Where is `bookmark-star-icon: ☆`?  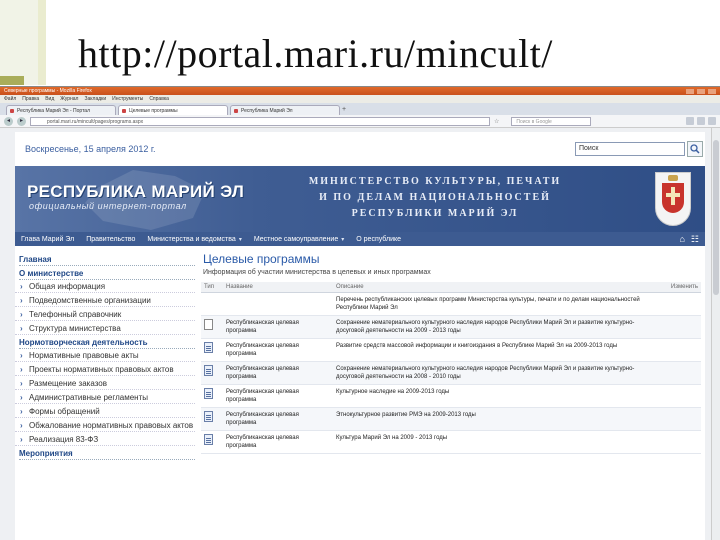 bookmark-star-icon: ☆ is located at coordinates (496, 121).